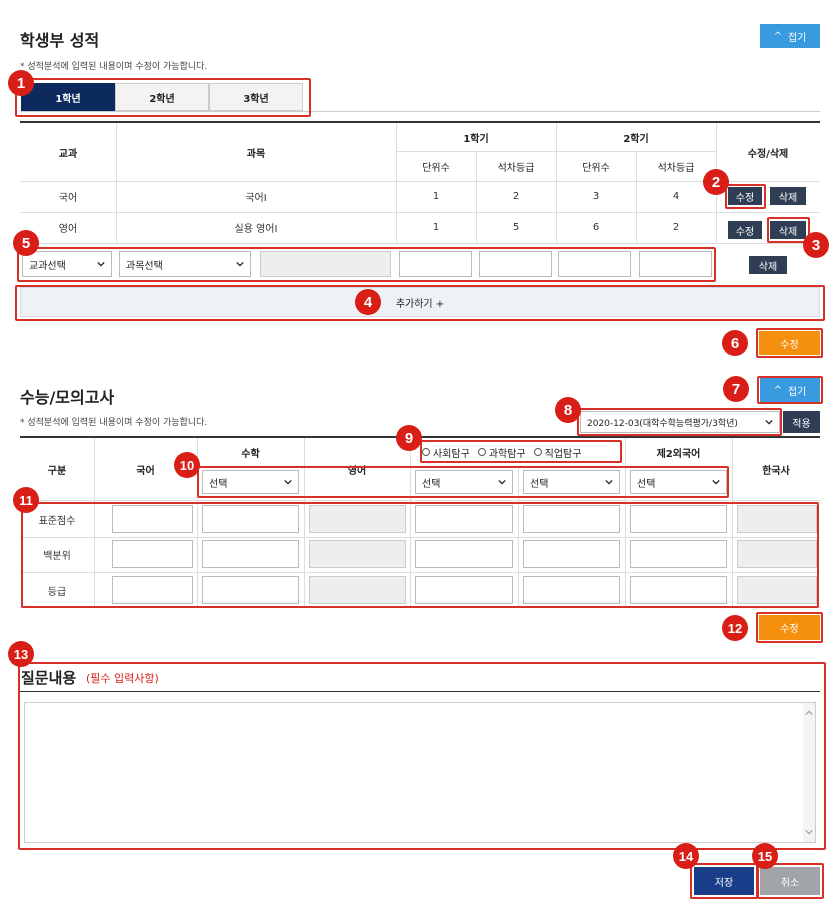 Image resolution: width=840 pixels, height=916 pixels. What do you see at coordinates (789, 627) in the screenshot?
I see `annotation-box-mock-save` at bounding box center [789, 627].